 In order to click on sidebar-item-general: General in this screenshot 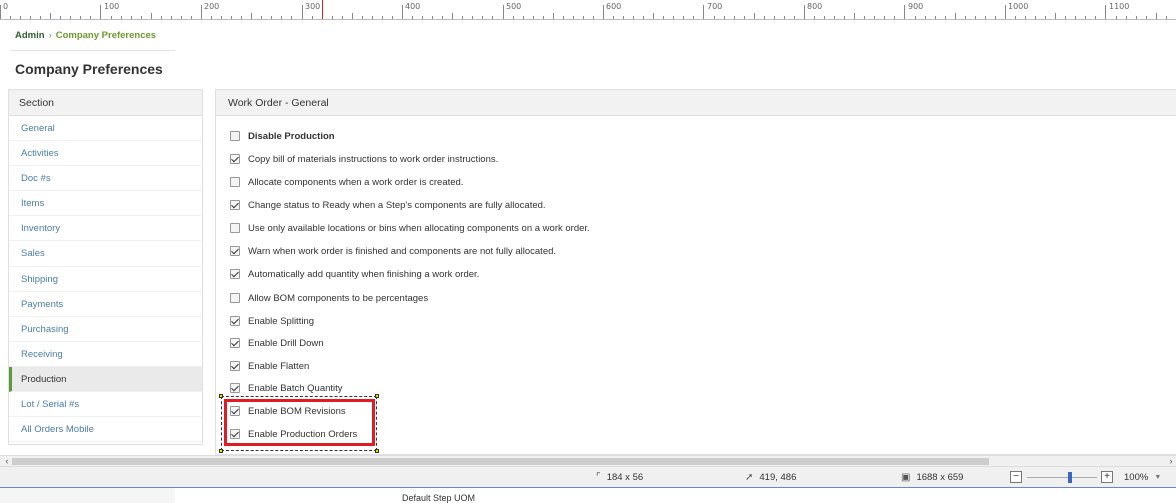, I will do `click(105, 129)`.